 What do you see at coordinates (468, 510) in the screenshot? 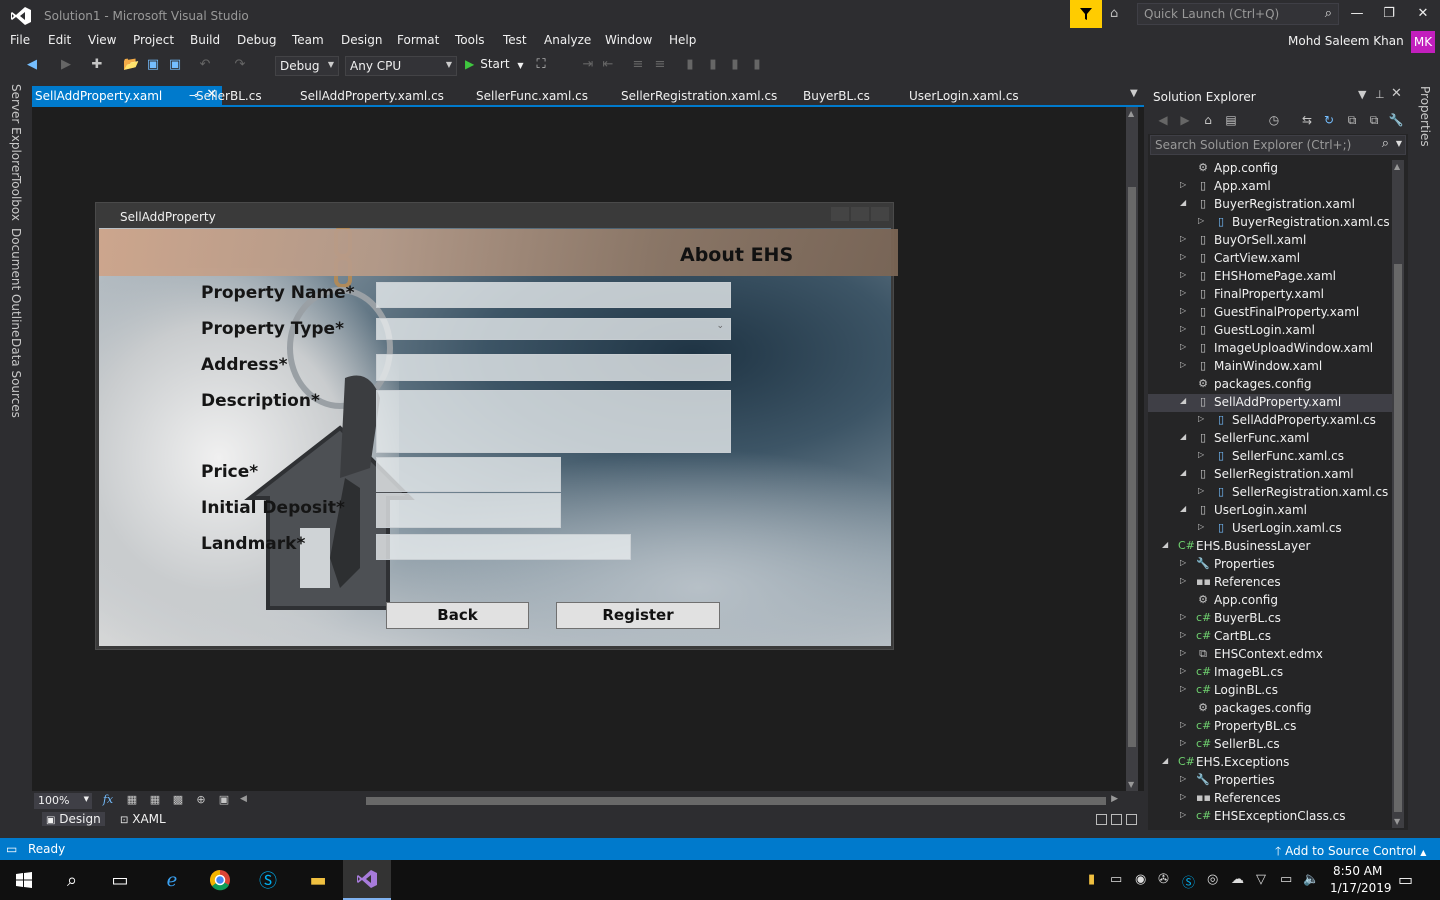
I see `initial-deposit-input` at bounding box center [468, 510].